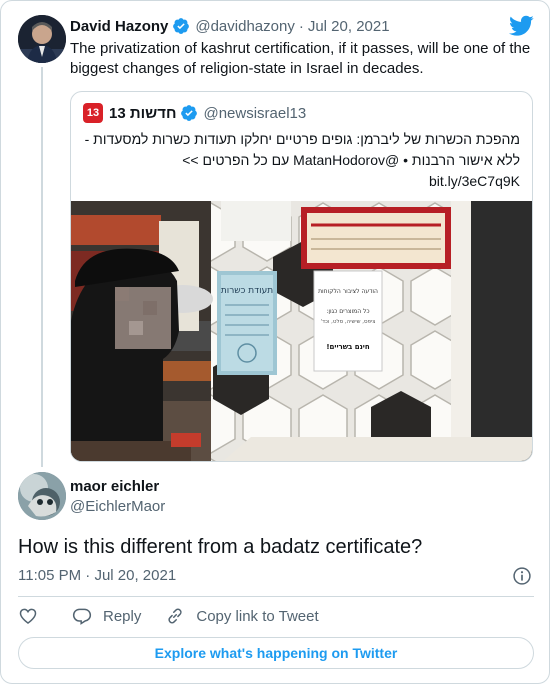  Describe the element at coordinates (42, 496) in the screenshot. I see `reply-author-avatar` at that location.